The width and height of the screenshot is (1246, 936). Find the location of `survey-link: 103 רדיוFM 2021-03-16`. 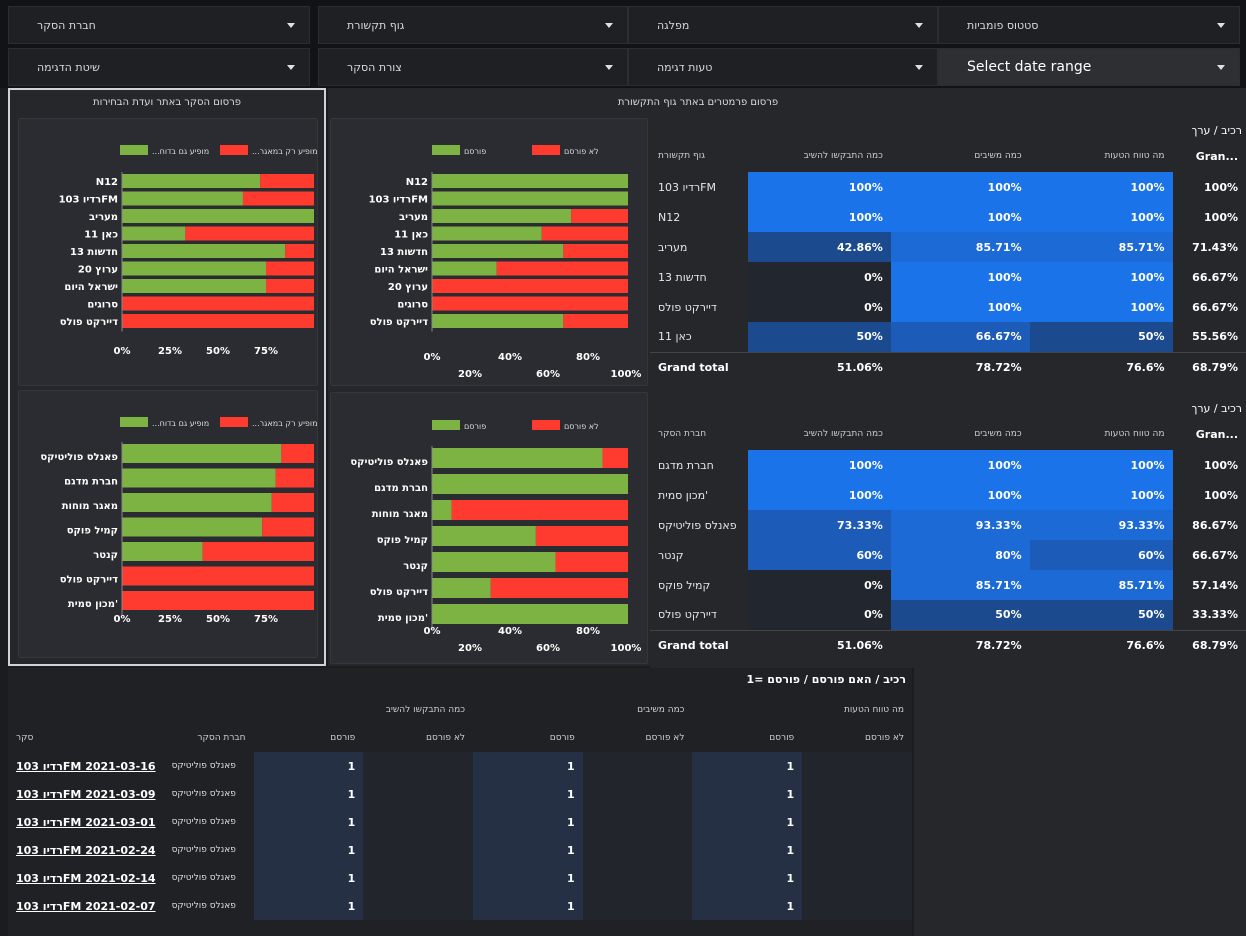

survey-link: 103 רדיוFM 2021-03-16 is located at coordinates (86, 766).